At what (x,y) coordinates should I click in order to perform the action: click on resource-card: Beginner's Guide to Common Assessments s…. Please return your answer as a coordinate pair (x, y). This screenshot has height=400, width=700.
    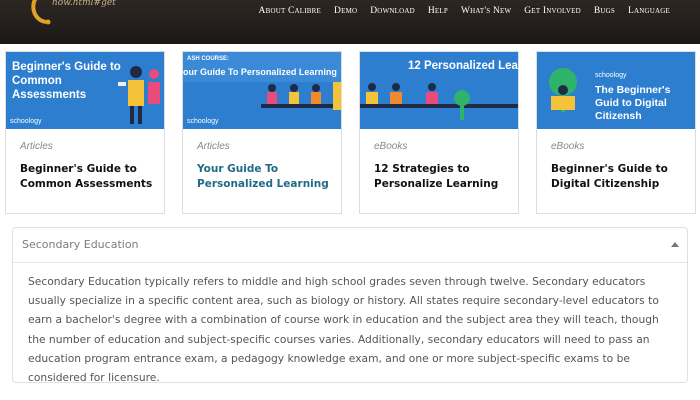
    Looking at the image, I should click on (85, 132).